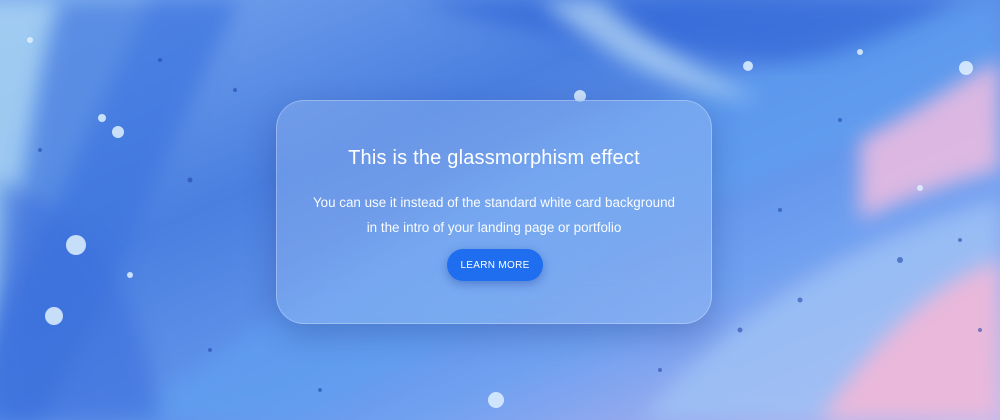 The image size is (1000, 420). I want to click on learn-more-button: LEARN MORE, so click(495, 265).